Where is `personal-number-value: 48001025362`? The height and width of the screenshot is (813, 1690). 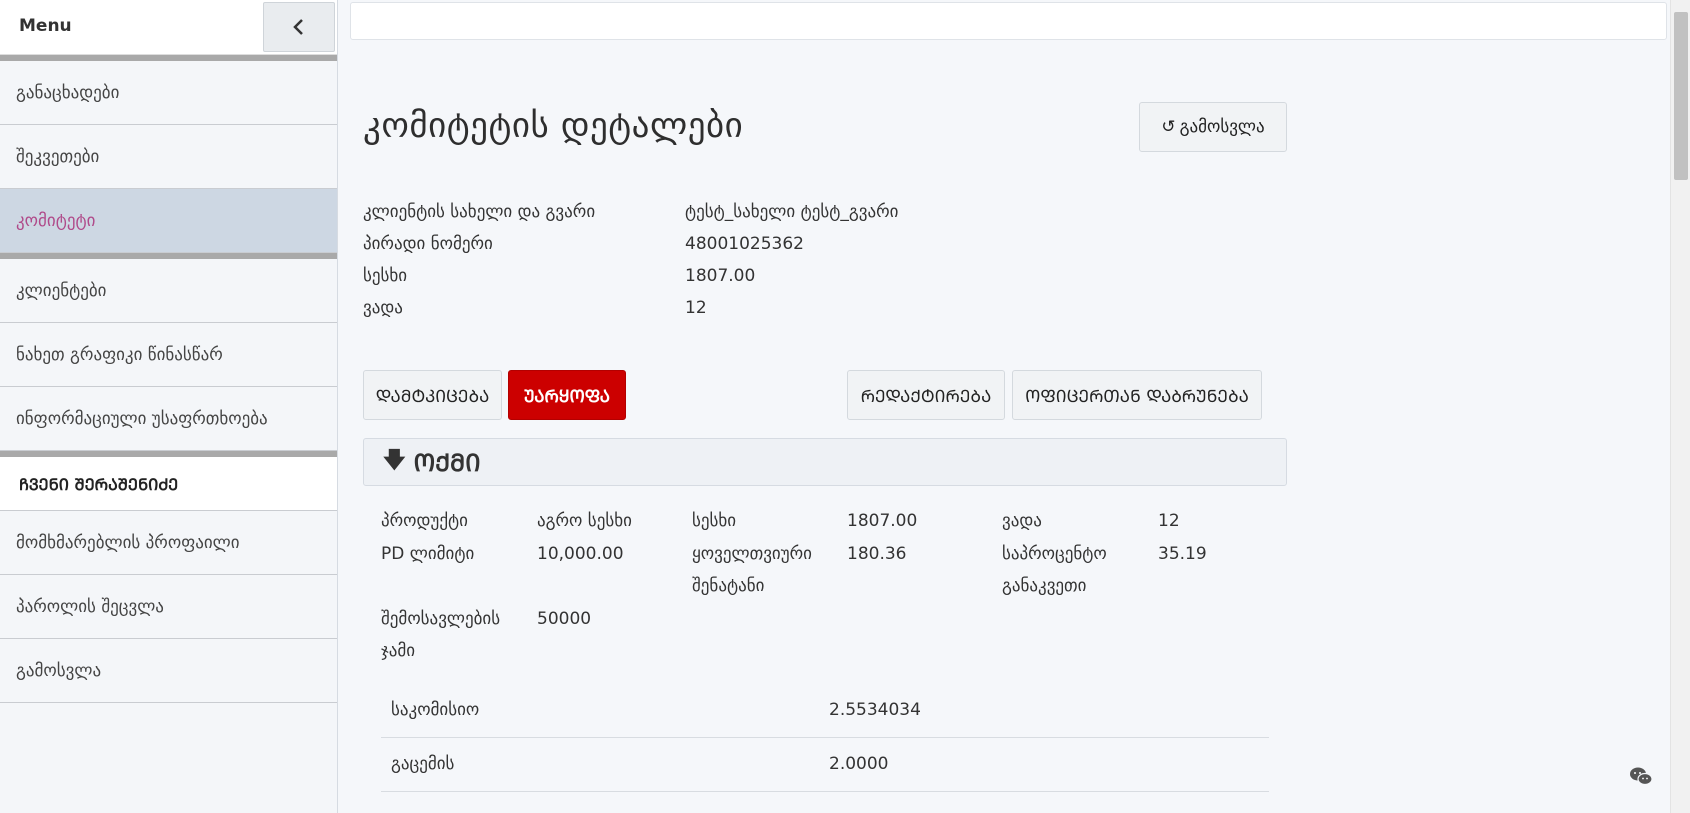 personal-number-value: 48001025362 is located at coordinates (744, 244).